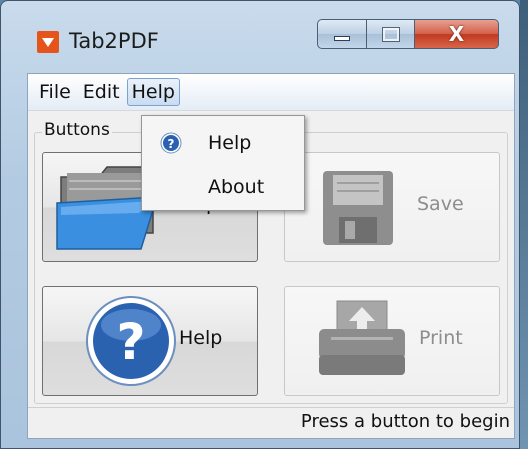  I want to click on help-dropdown-menu: ? Help About, so click(223, 163).